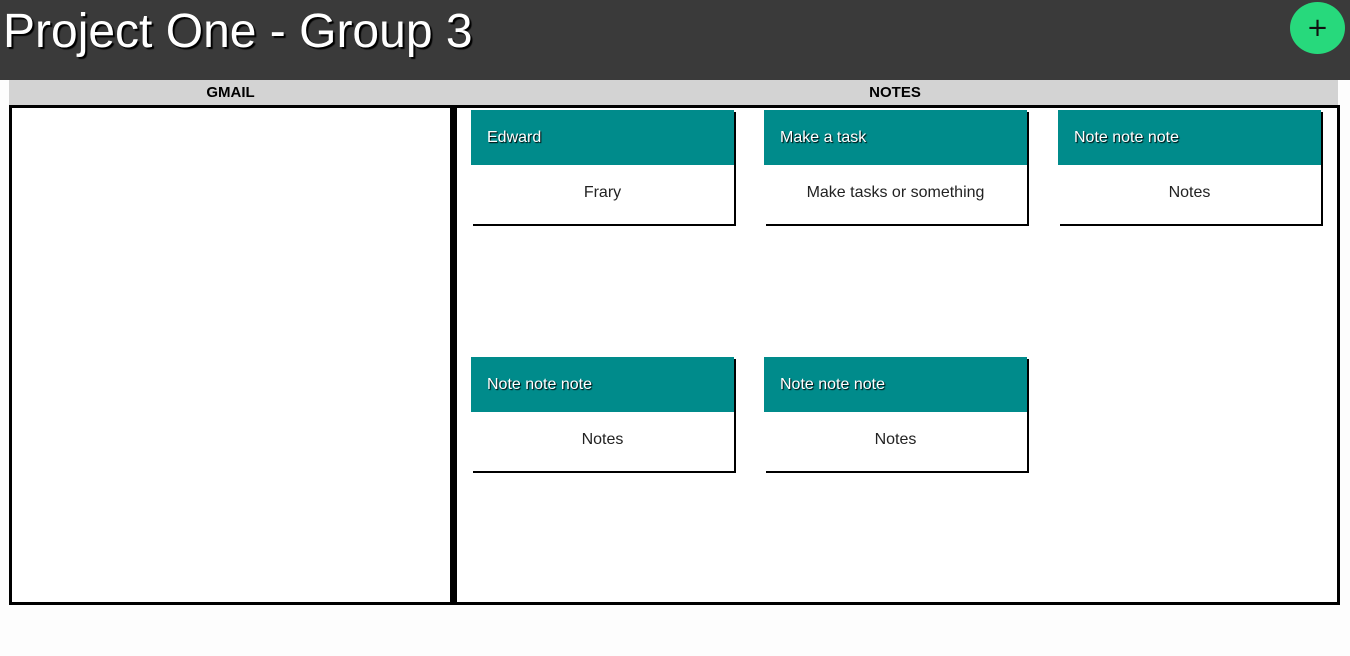 The width and height of the screenshot is (1350, 656). What do you see at coordinates (602, 192) in the screenshot?
I see `note-body: Frary` at bounding box center [602, 192].